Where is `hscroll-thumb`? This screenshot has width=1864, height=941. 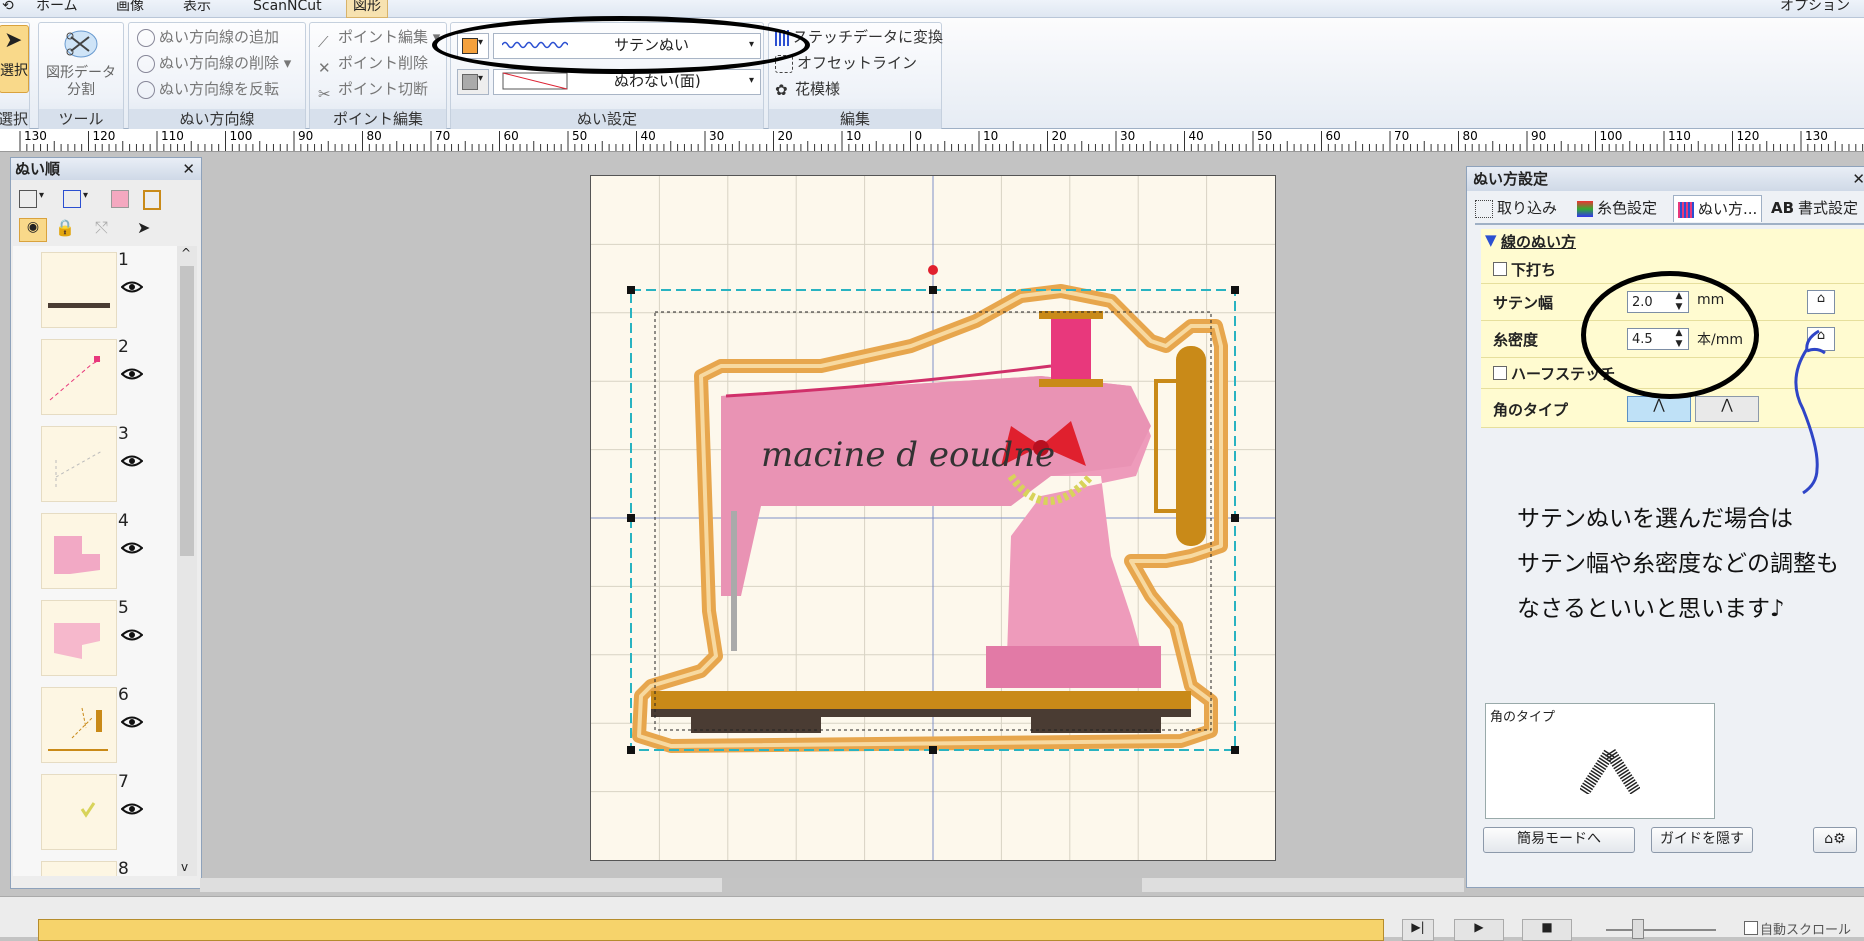 hscroll-thumb is located at coordinates (932, 885).